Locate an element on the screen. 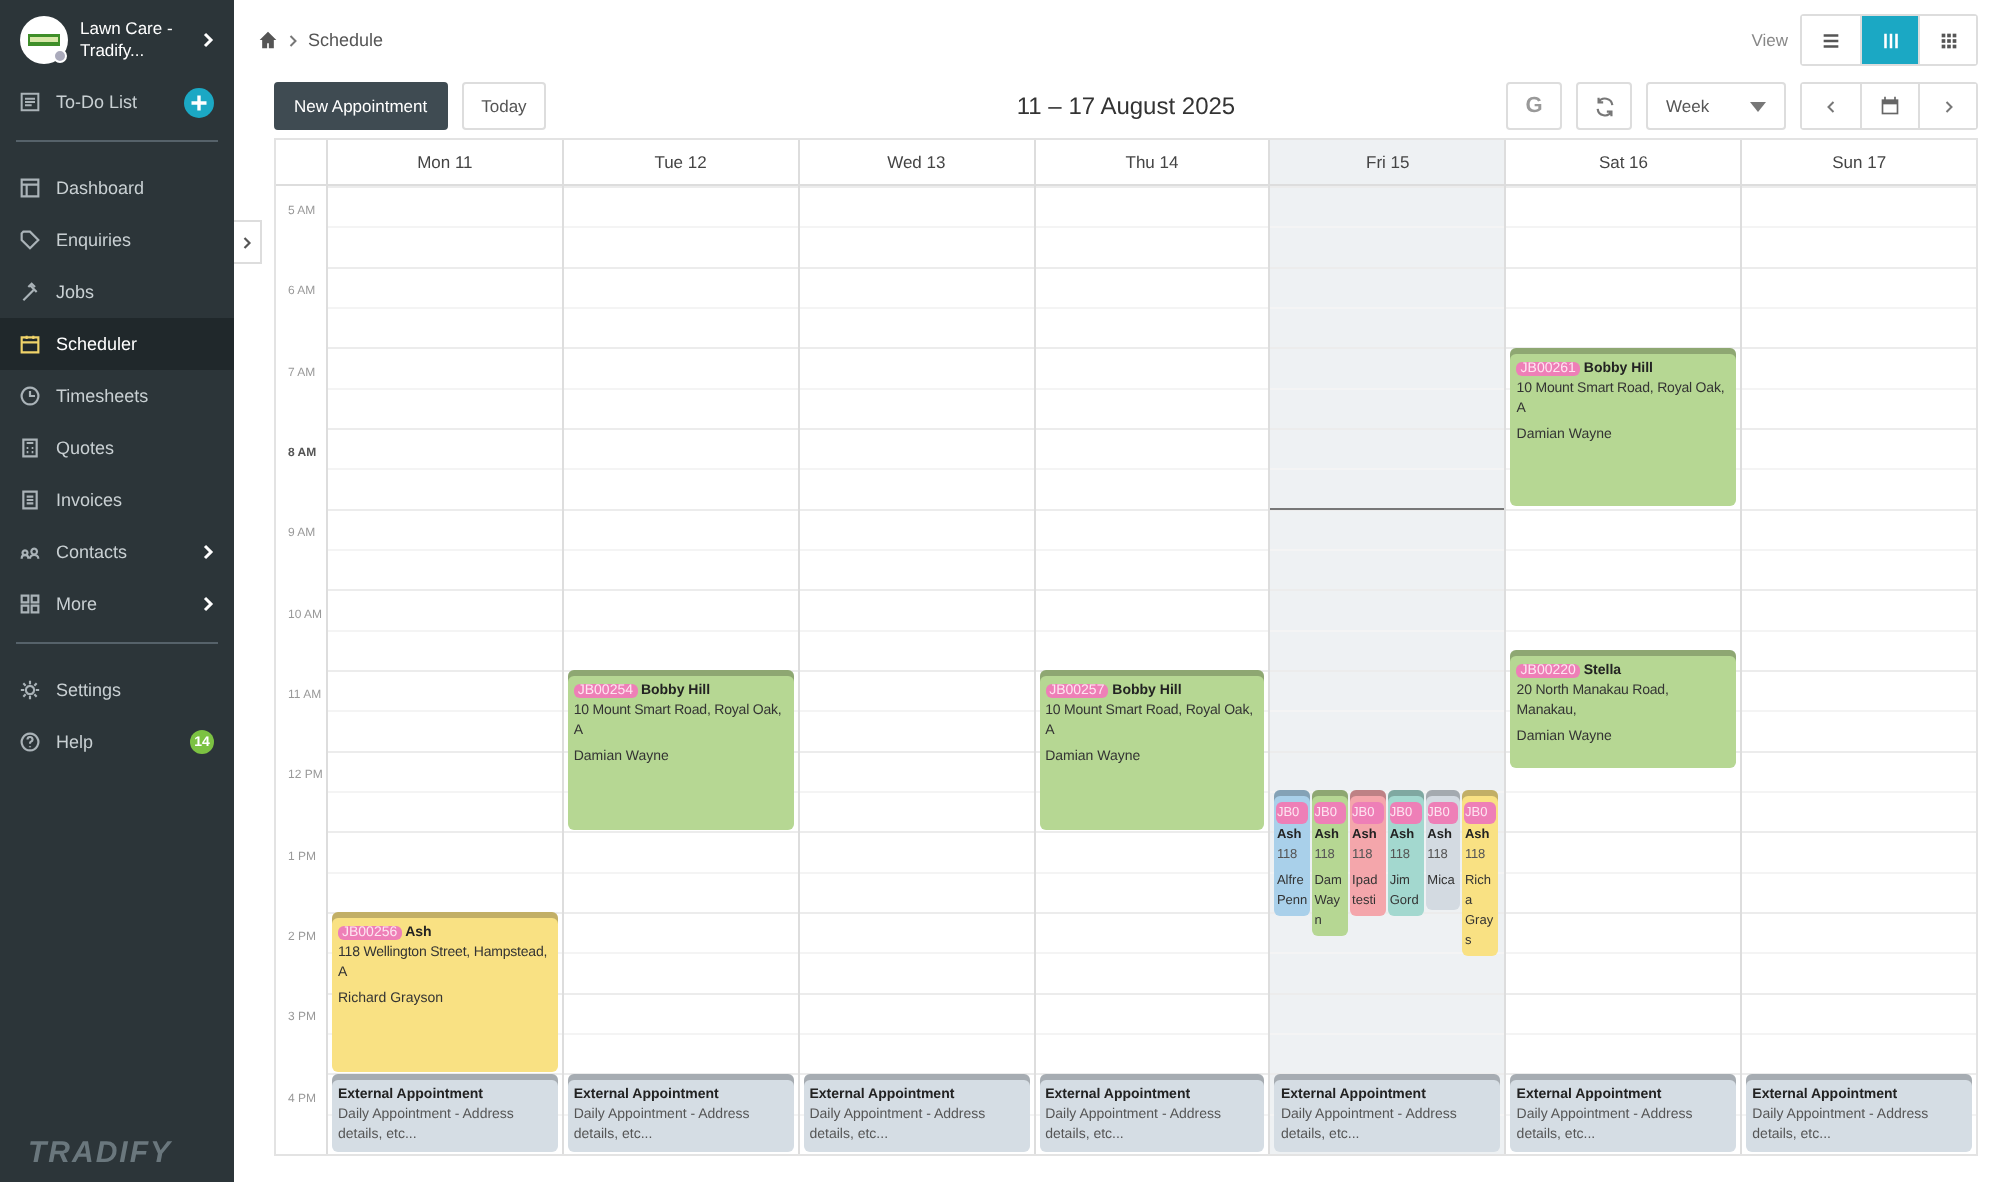 Image resolution: width=2000 pixels, height=1182 pixels. todo-list-item: To-Do List is located at coordinates (117, 102).